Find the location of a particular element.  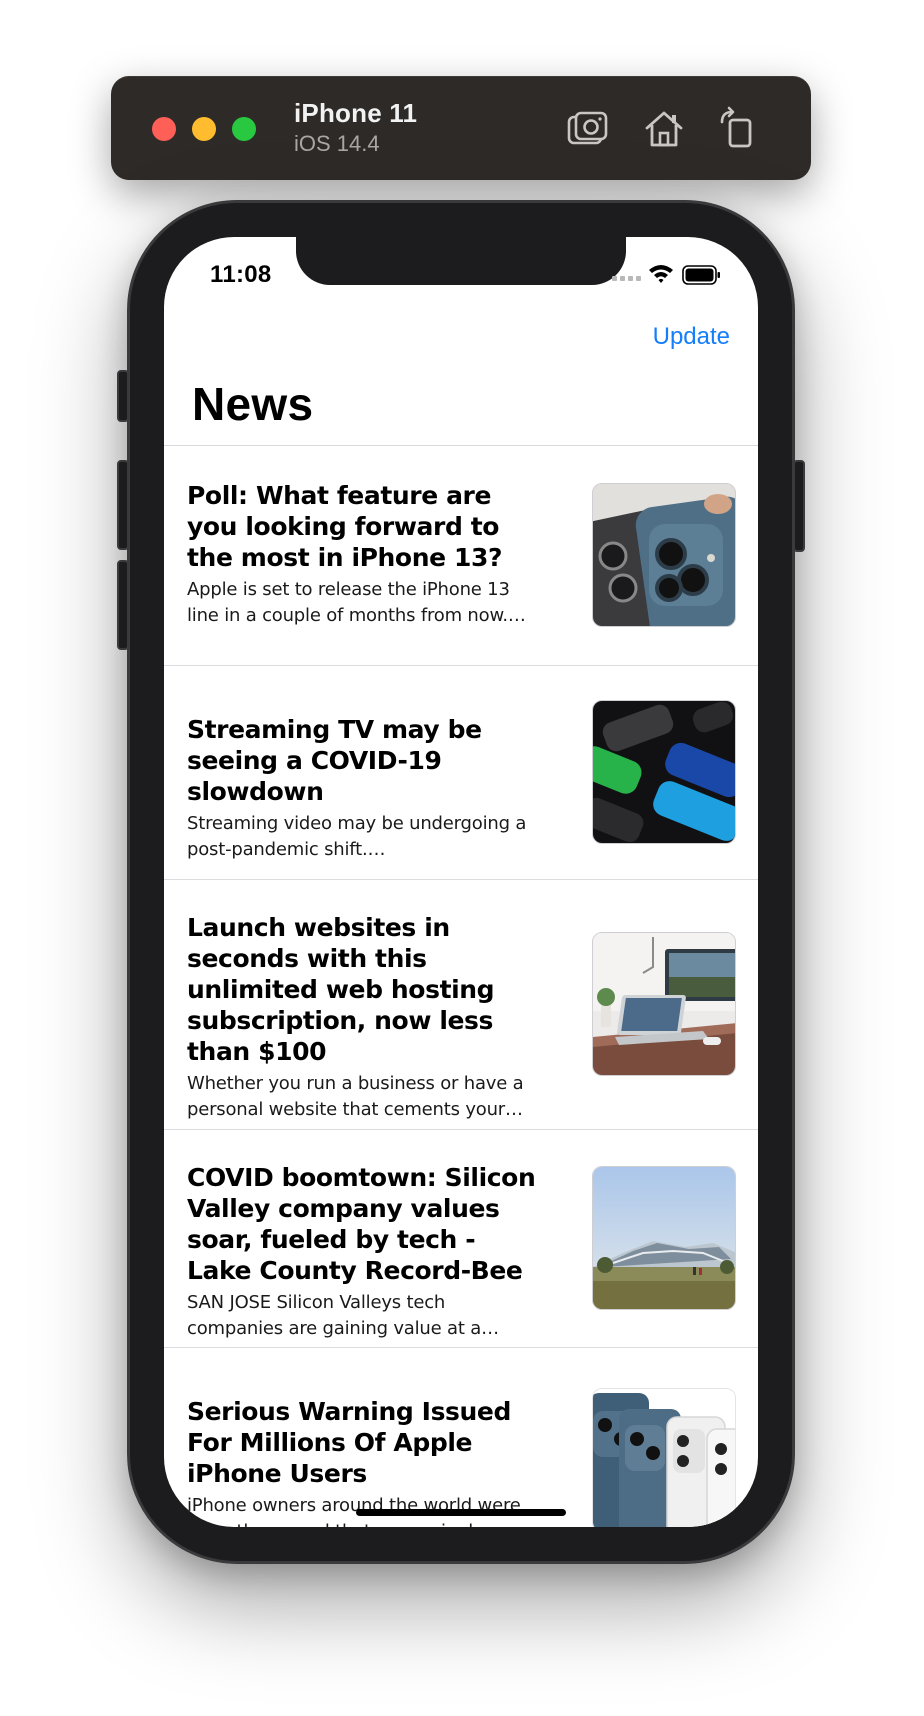

remote-control-buttons-photo is located at coordinates (664, 772).